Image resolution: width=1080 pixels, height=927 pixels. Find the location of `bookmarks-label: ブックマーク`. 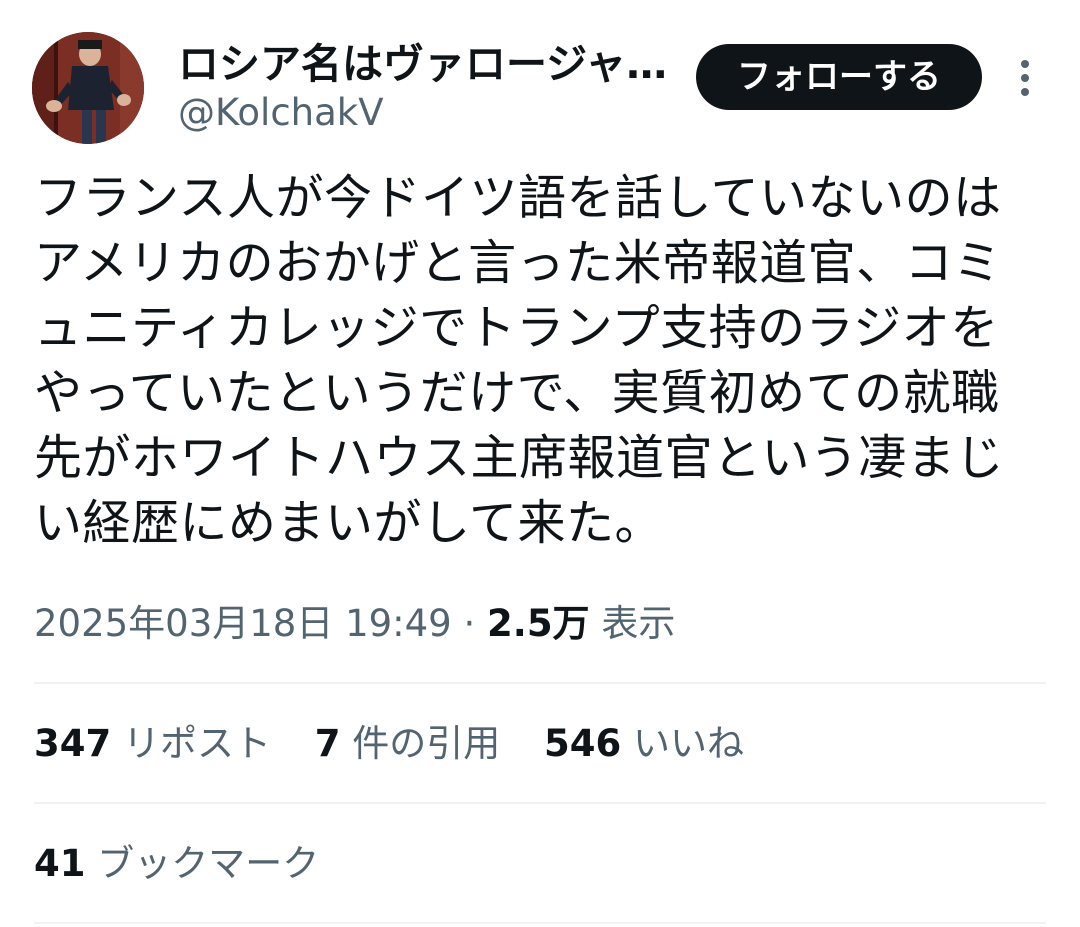

bookmarks-label: ブックマーク is located at coordinates (208, 863).